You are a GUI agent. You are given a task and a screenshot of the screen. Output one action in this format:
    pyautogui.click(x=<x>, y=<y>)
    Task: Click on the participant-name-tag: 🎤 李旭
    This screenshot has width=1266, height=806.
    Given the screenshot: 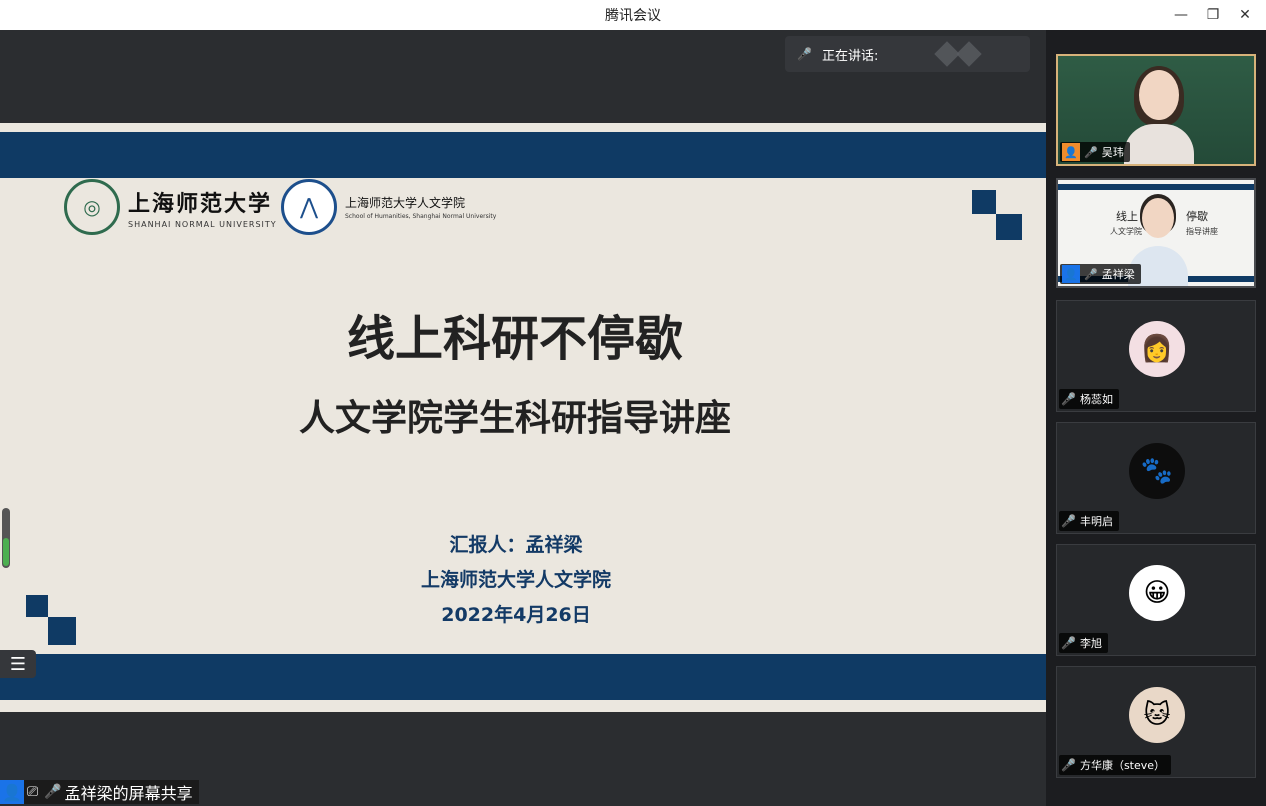 What is the action you would take?
    pyautogui.click(x=1083, y=643)
    